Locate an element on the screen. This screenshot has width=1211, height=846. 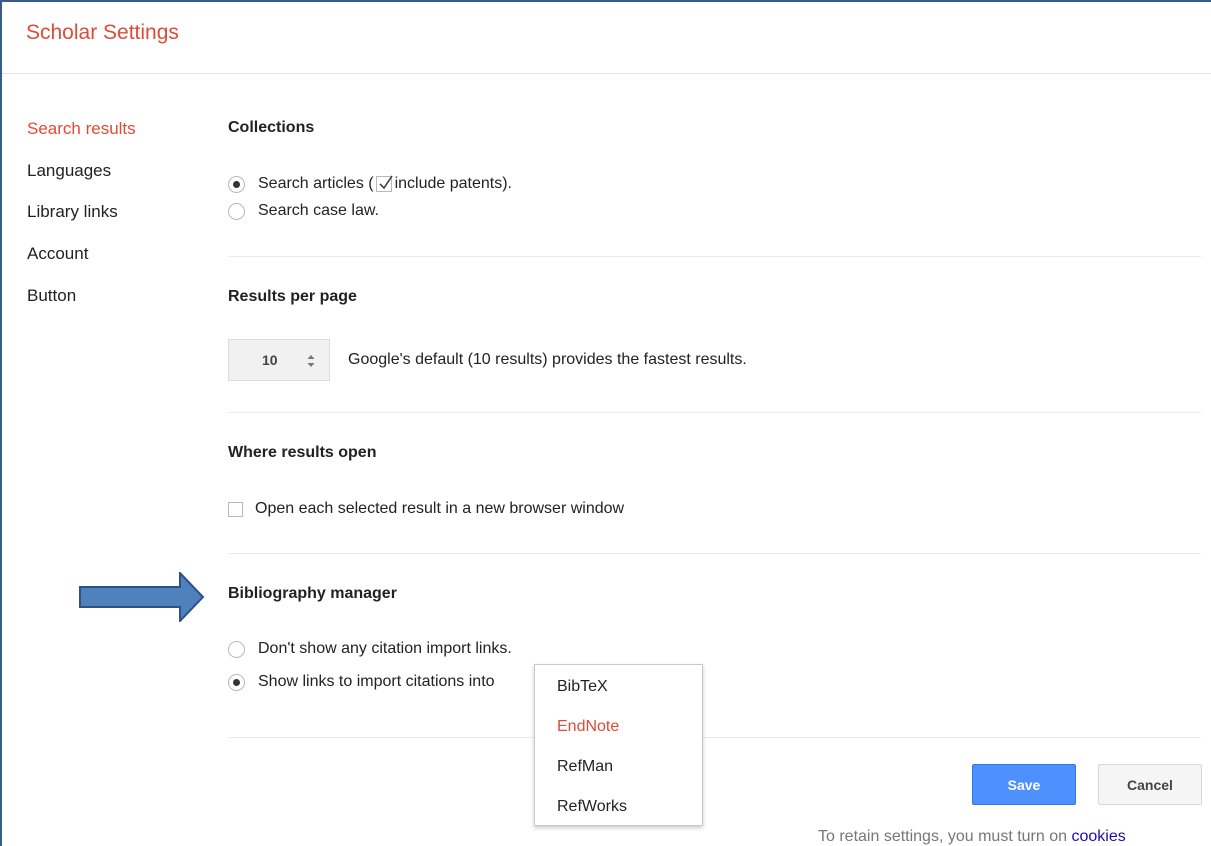
bibliography-manager-title: Bibliography manager is located at coordinates (312, 593).